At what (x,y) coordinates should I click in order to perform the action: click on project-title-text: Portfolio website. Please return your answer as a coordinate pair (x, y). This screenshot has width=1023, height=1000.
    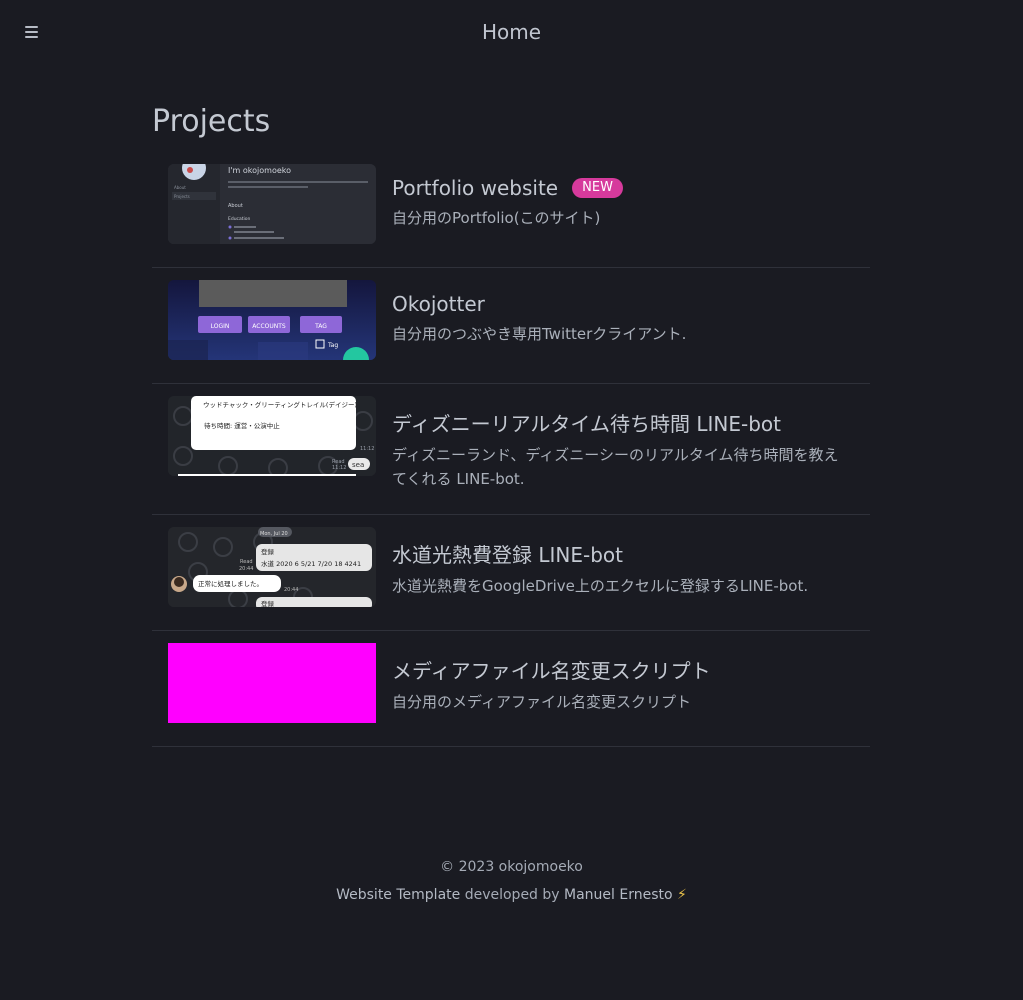
    Looking at the image, I should click on (475, 188).